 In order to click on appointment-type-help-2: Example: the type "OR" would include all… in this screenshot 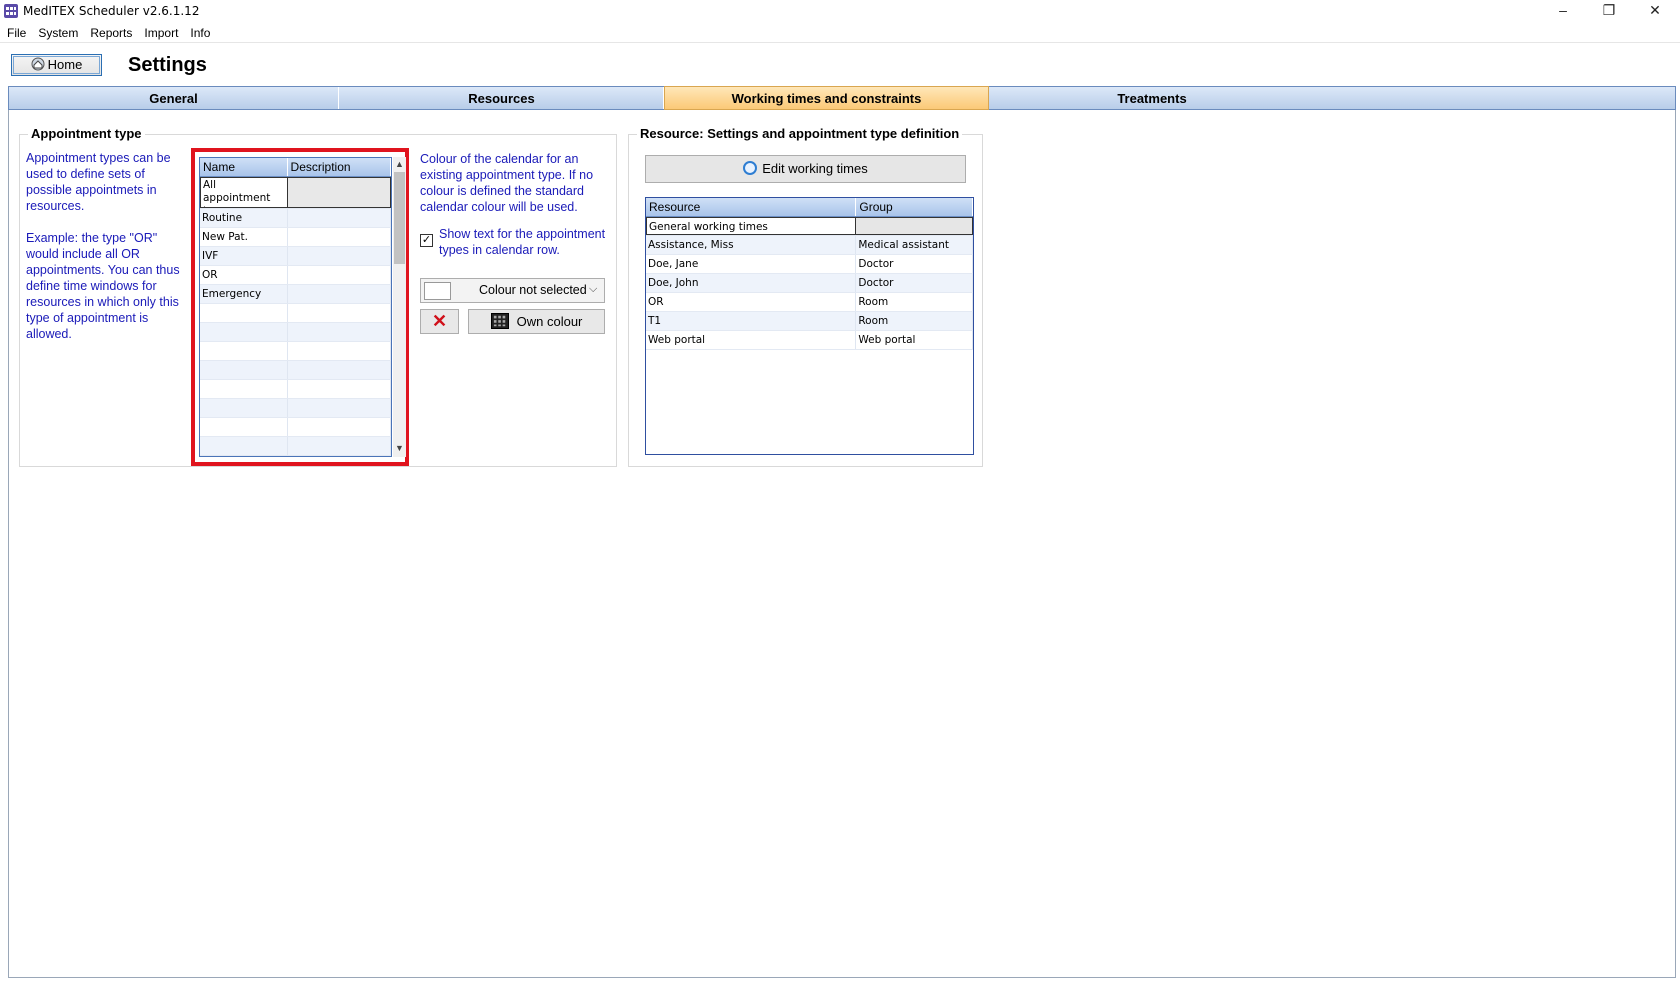, I will do `click(103, 286)`.